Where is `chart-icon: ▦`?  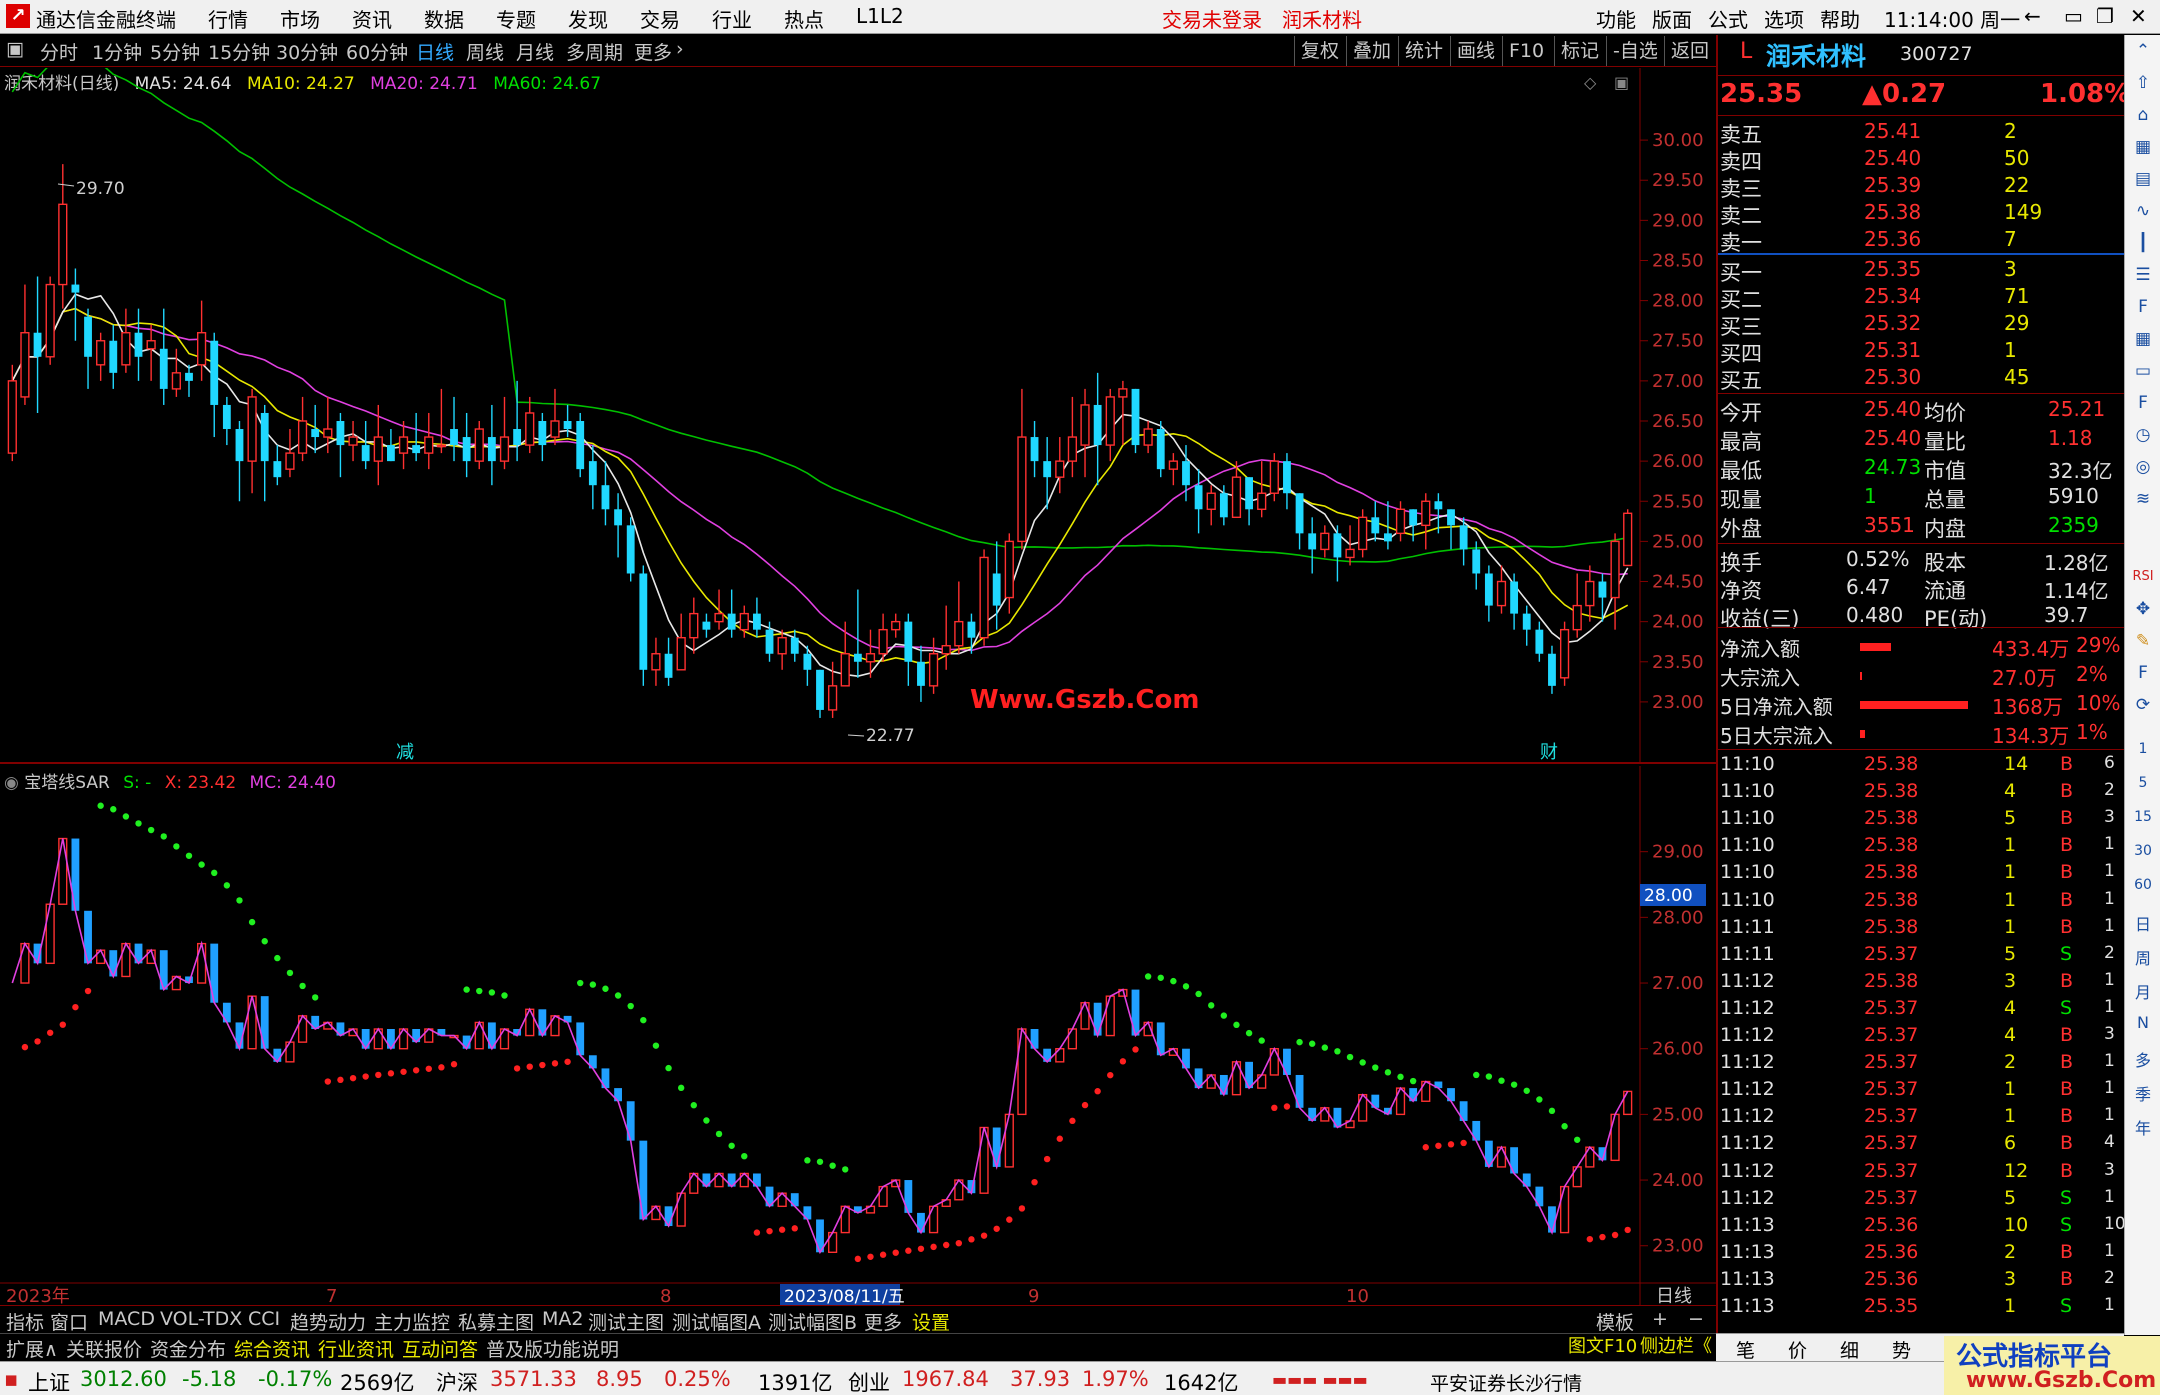 chart-icon: ▦ is located at coordinates (2143, 147).